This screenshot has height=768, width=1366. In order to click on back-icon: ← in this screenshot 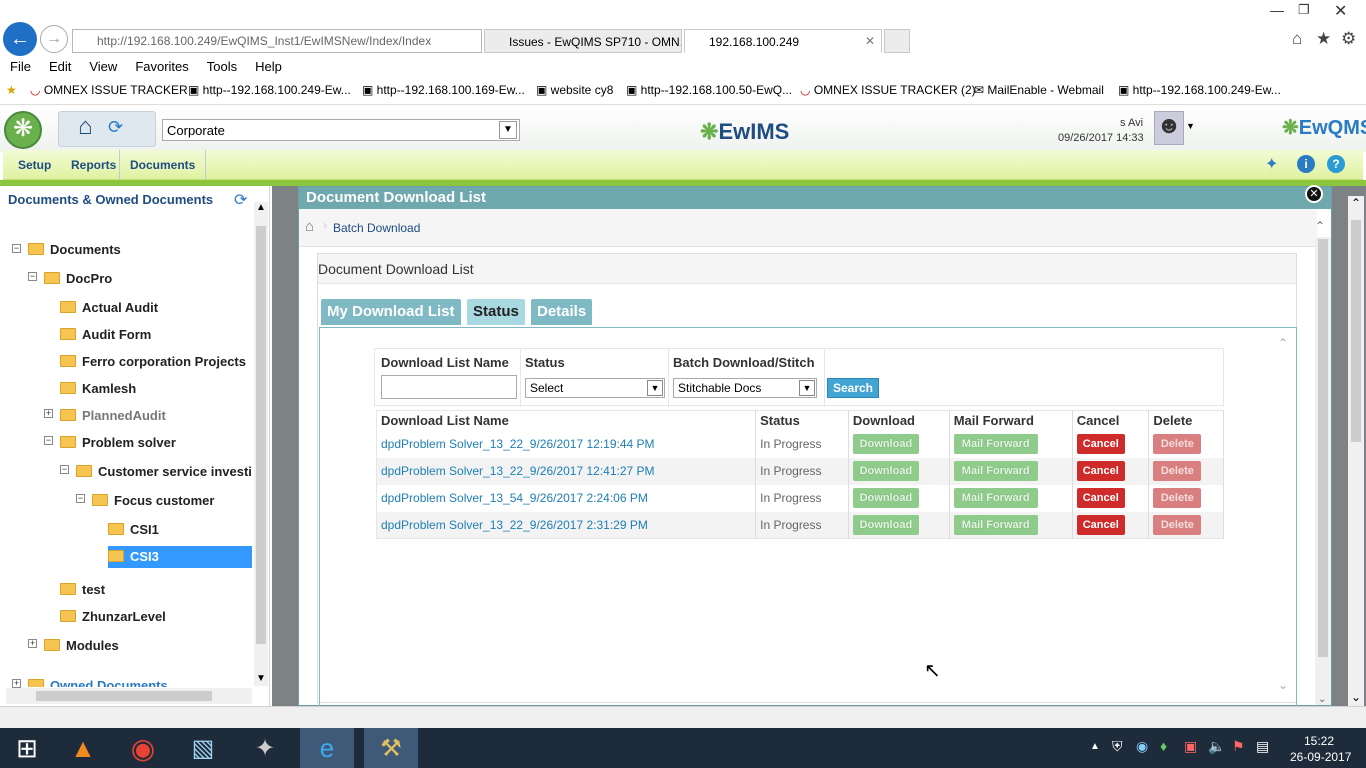, I will do `click(20, 39)`.